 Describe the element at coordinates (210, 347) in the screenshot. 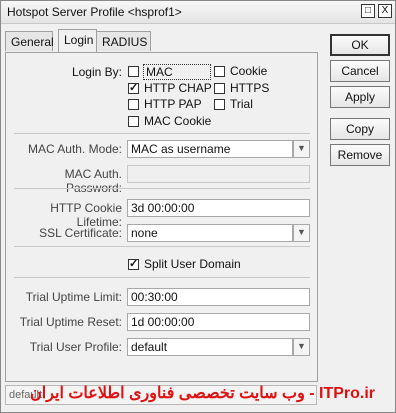

I see `trial-user-profile-select: default` at that location.